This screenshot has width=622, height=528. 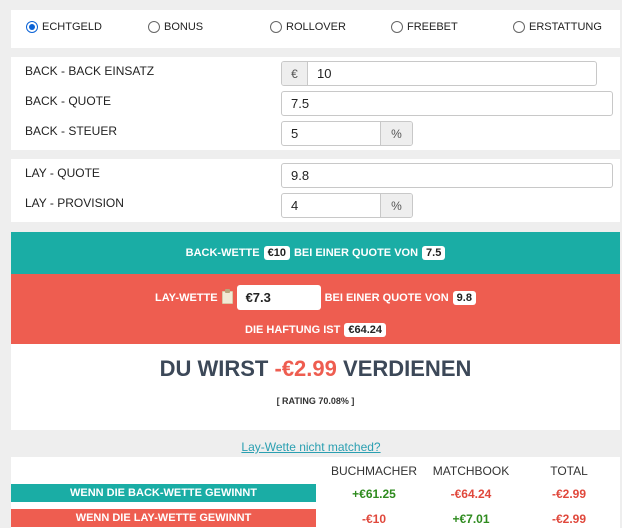 What do you see at coordinates (434, 253) in the screenshot?
I see `back-odds-pill: 7.5` at bounding box center [434, 253].